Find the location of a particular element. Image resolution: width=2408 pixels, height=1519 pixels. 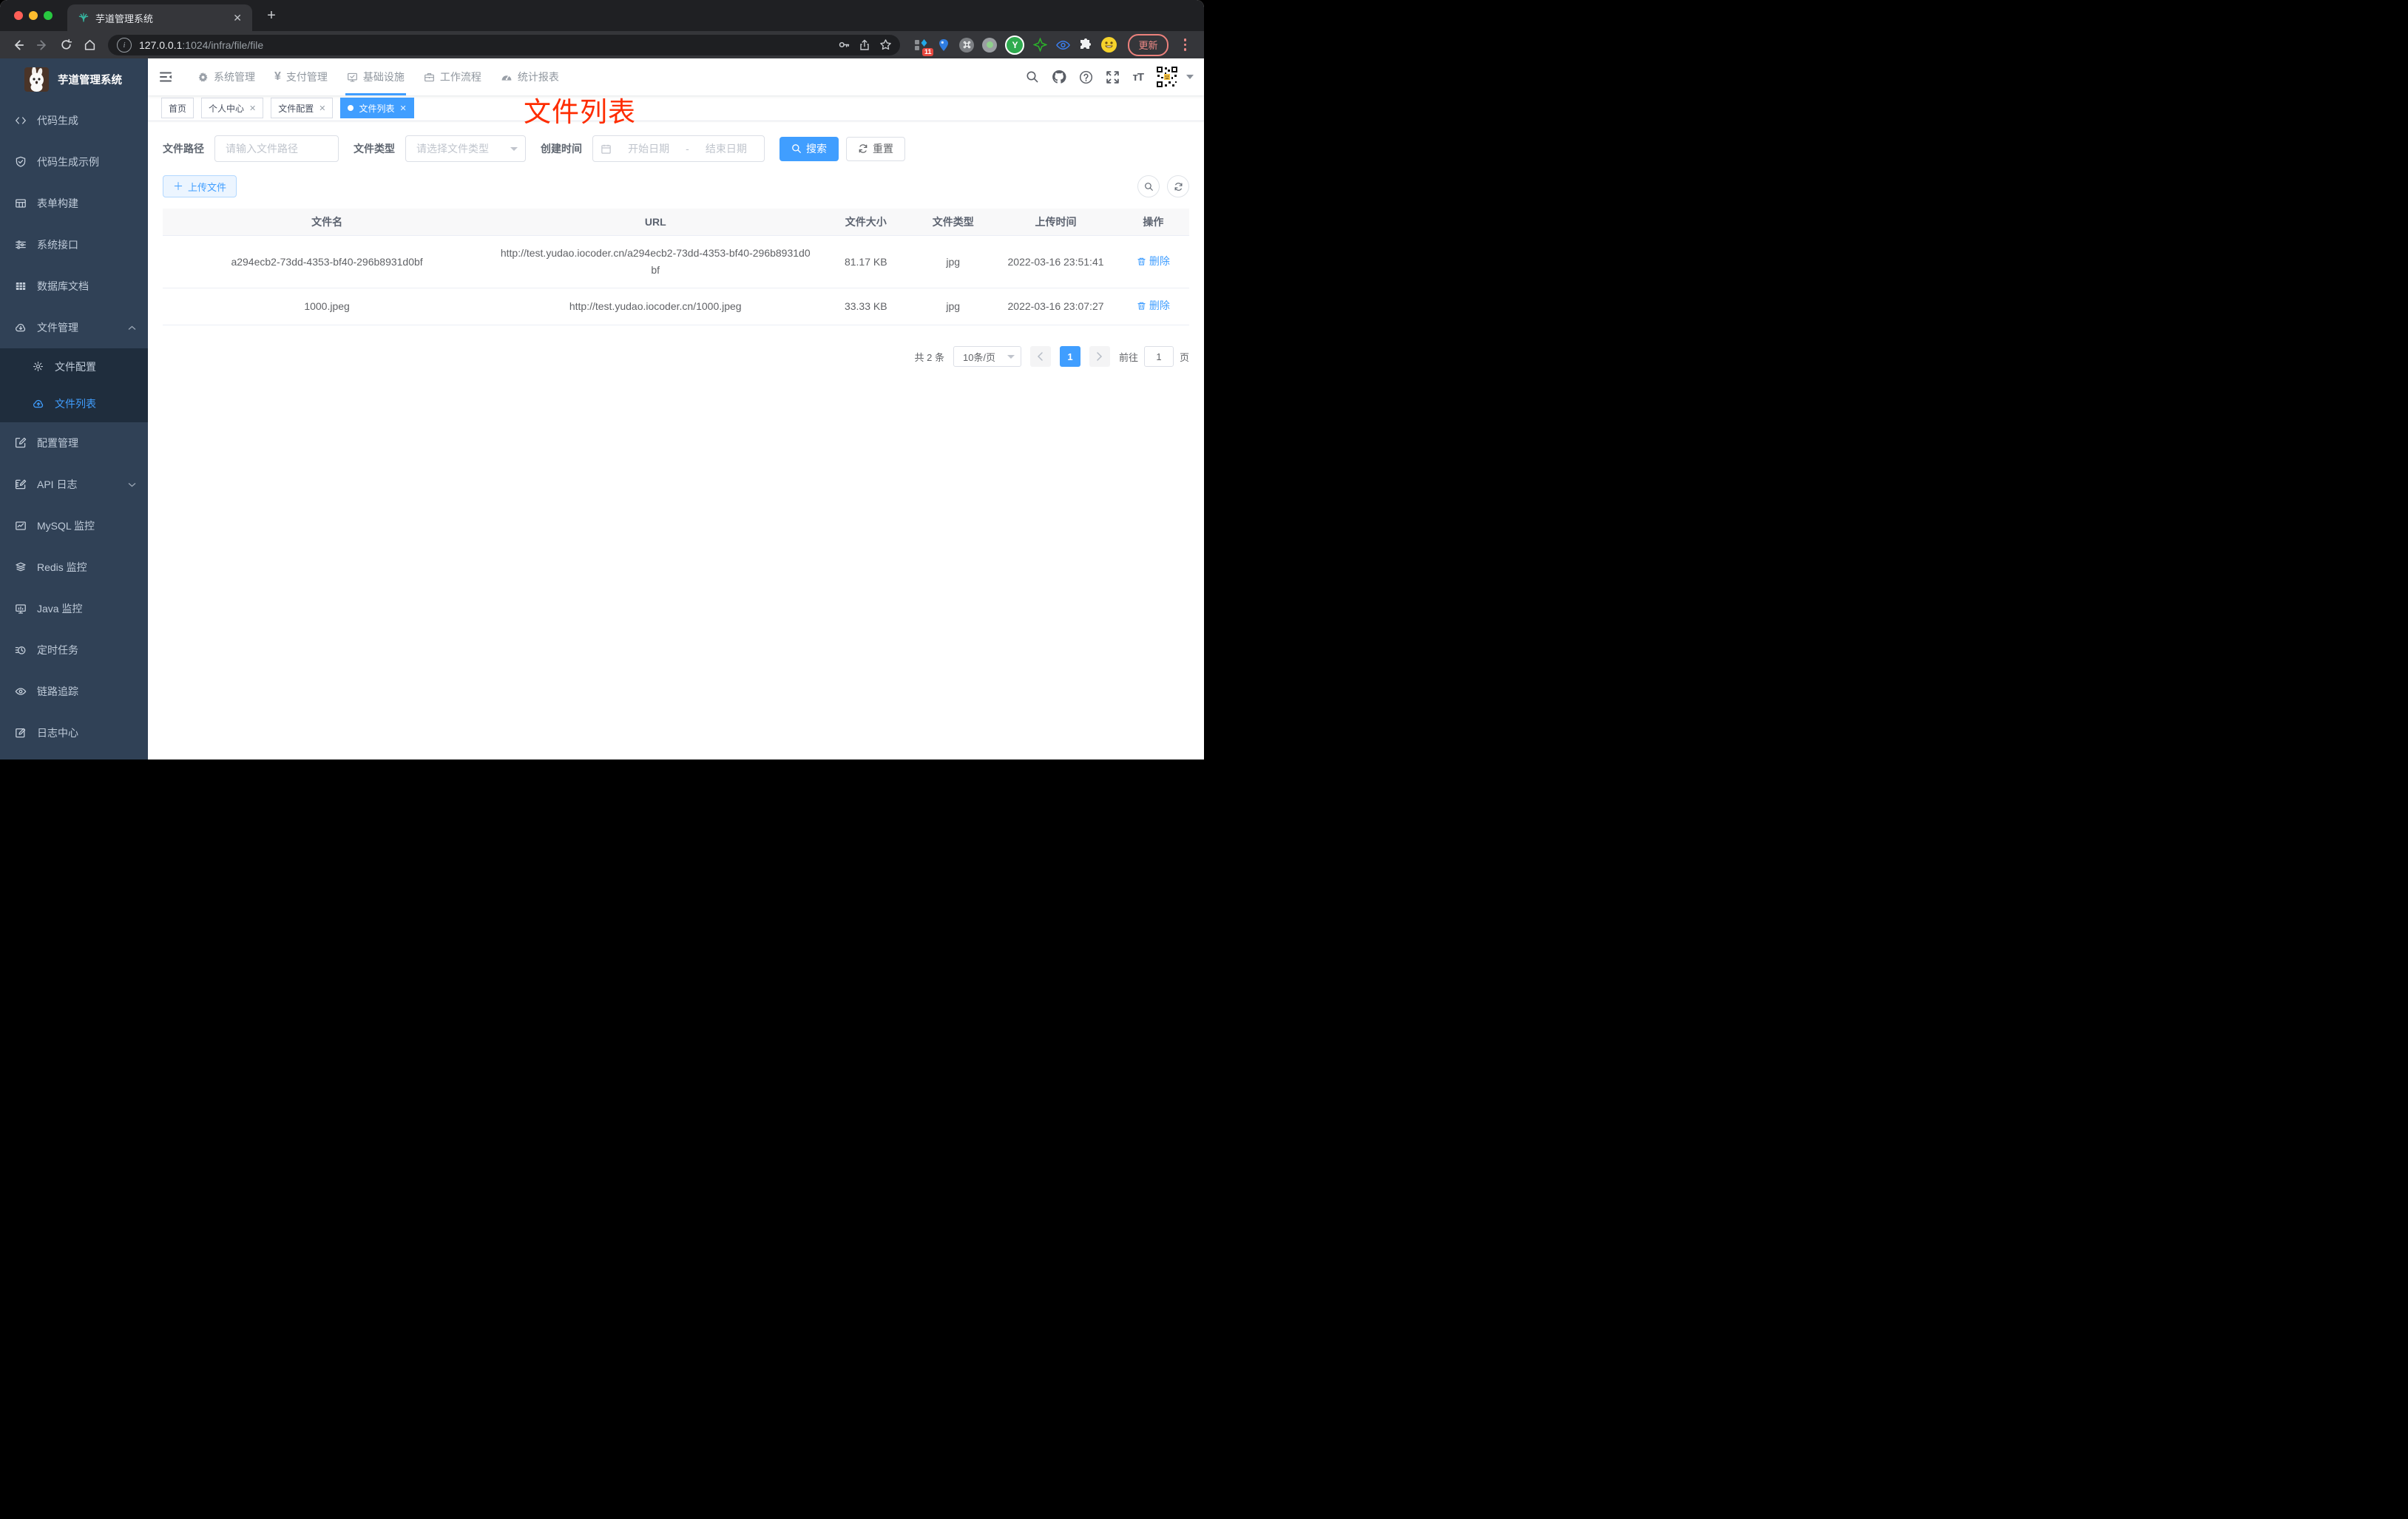

top-menu-payment: ¥ 支付管理 is located at coordinates (301, 76).